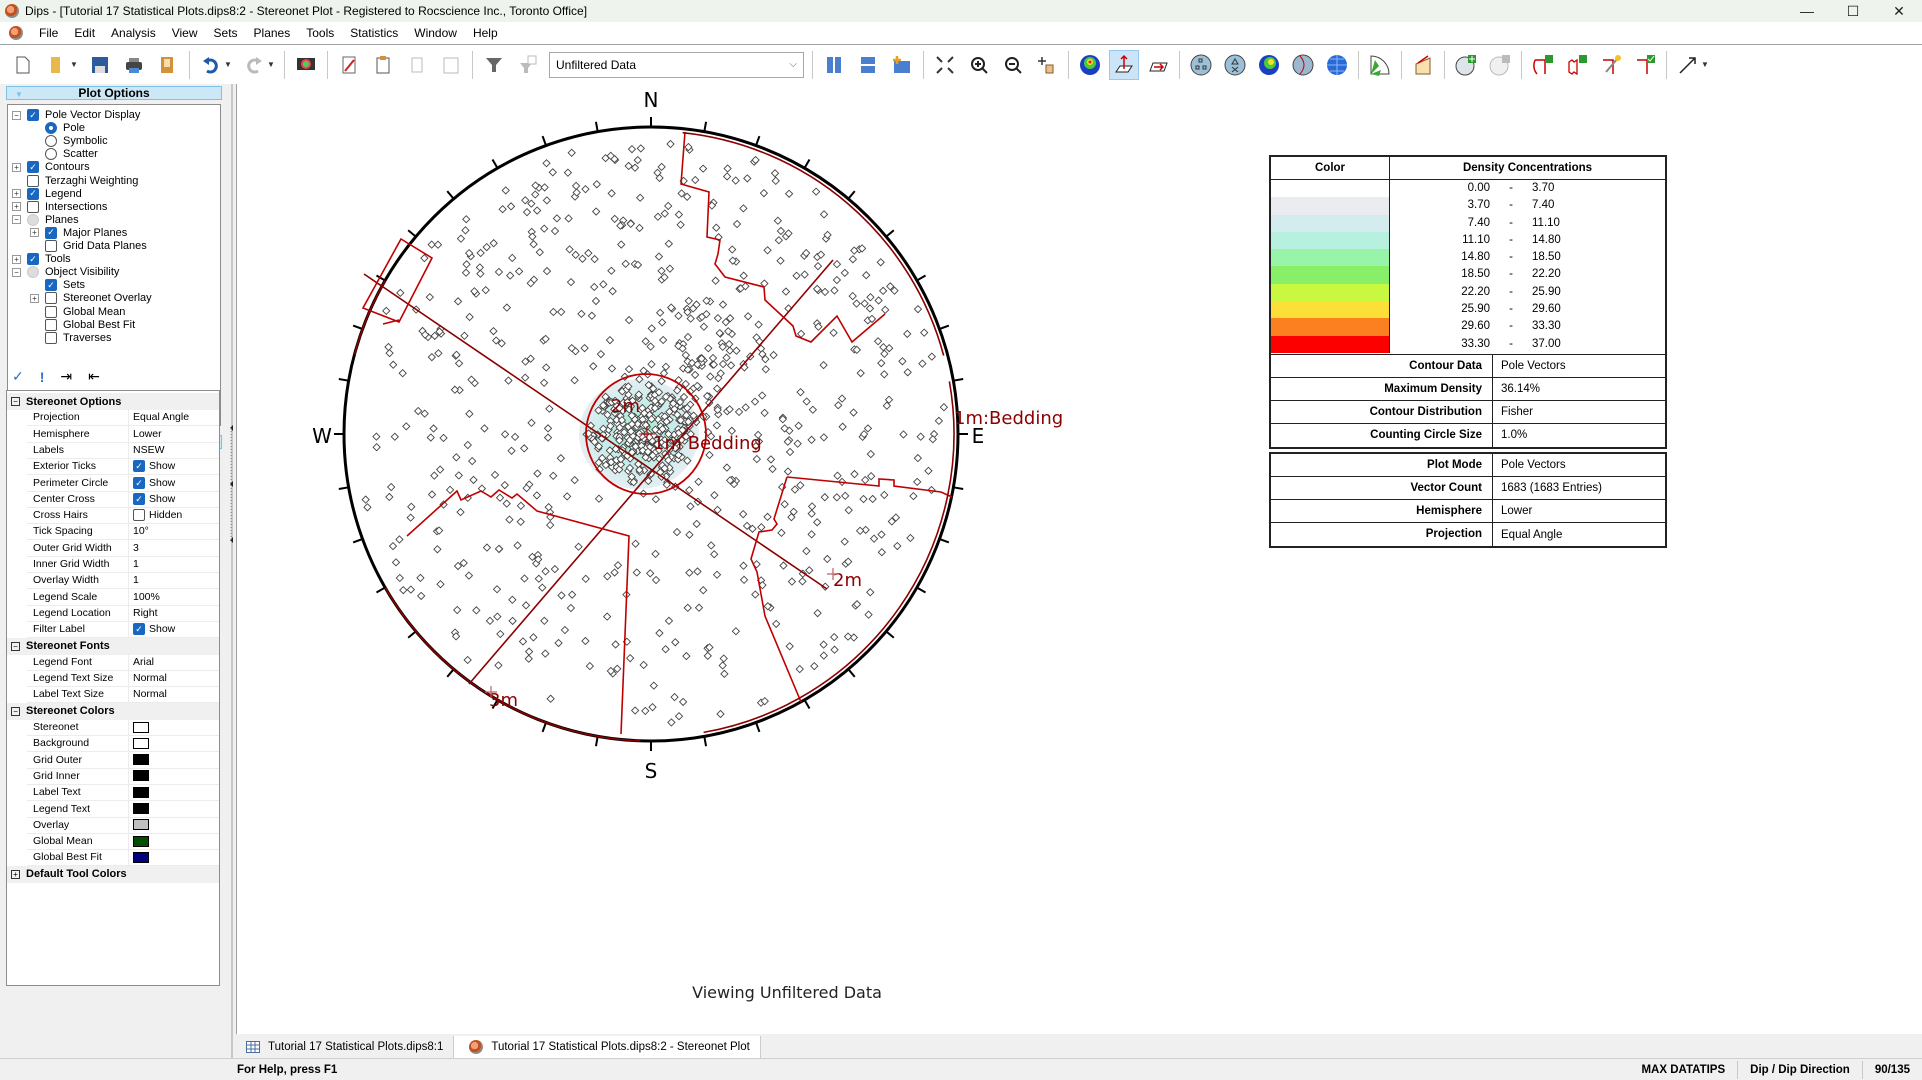 This screenshot has width=1922, height=1080. I want to click on property-projection: Projection Equal Angle, so click(123, 418).